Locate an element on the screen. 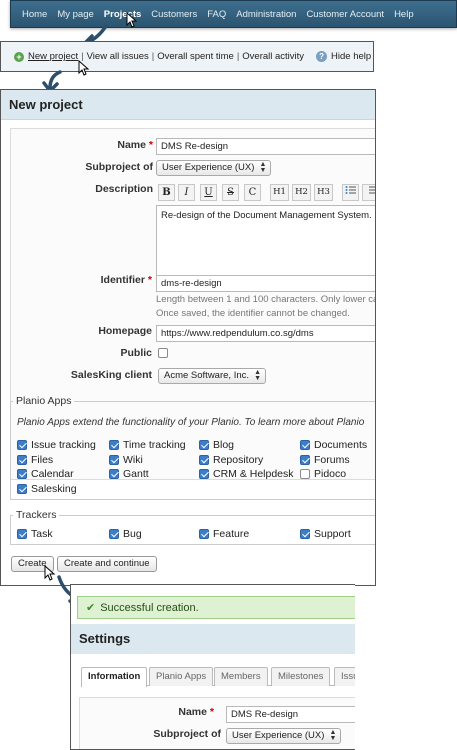 The image size is (457, 750). settings-name-label-text: Name is located at coordinates (192, 712).